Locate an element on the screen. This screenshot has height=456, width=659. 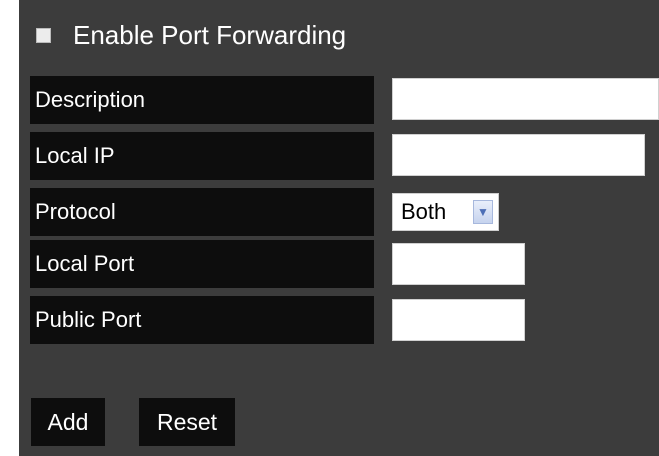
local-port-label: Local Port is located at coordinates (202, 264).